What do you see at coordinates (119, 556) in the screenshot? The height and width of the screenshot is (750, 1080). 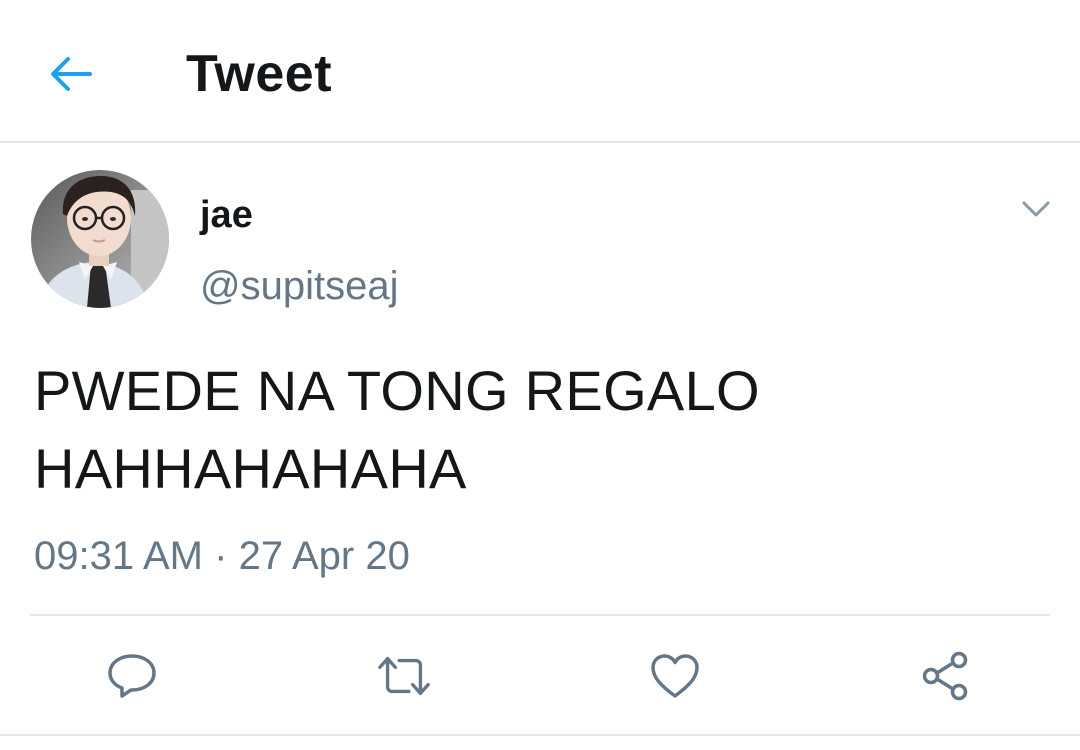 I see `tweet-time: 09:31 AM` at bounding box center [119, 556].